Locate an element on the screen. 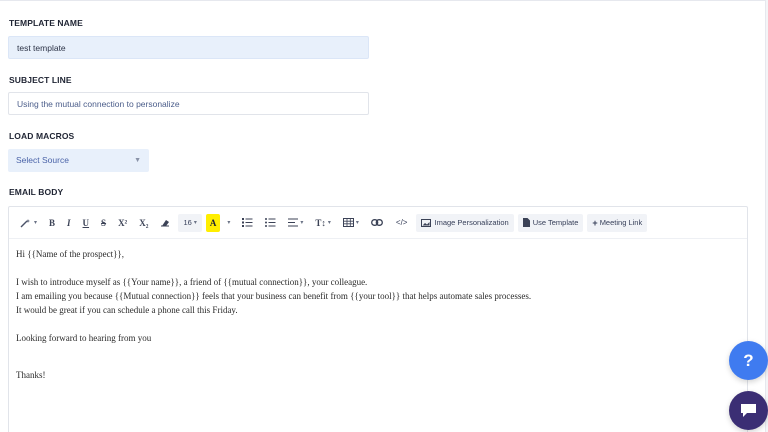  link-icon is located at coordinates (376, 222).